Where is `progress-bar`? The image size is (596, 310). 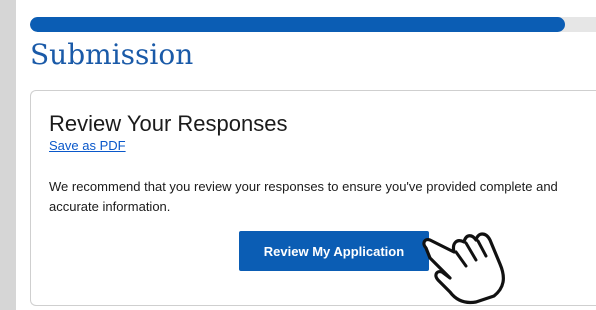
progress-bar is located at coordinates (313, 24).